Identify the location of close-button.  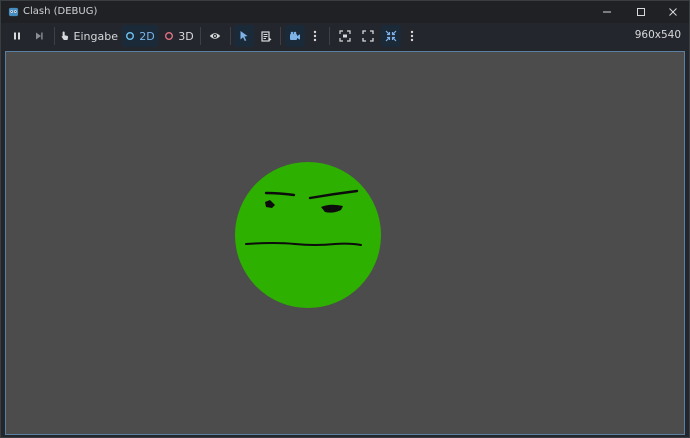
(672, 12).